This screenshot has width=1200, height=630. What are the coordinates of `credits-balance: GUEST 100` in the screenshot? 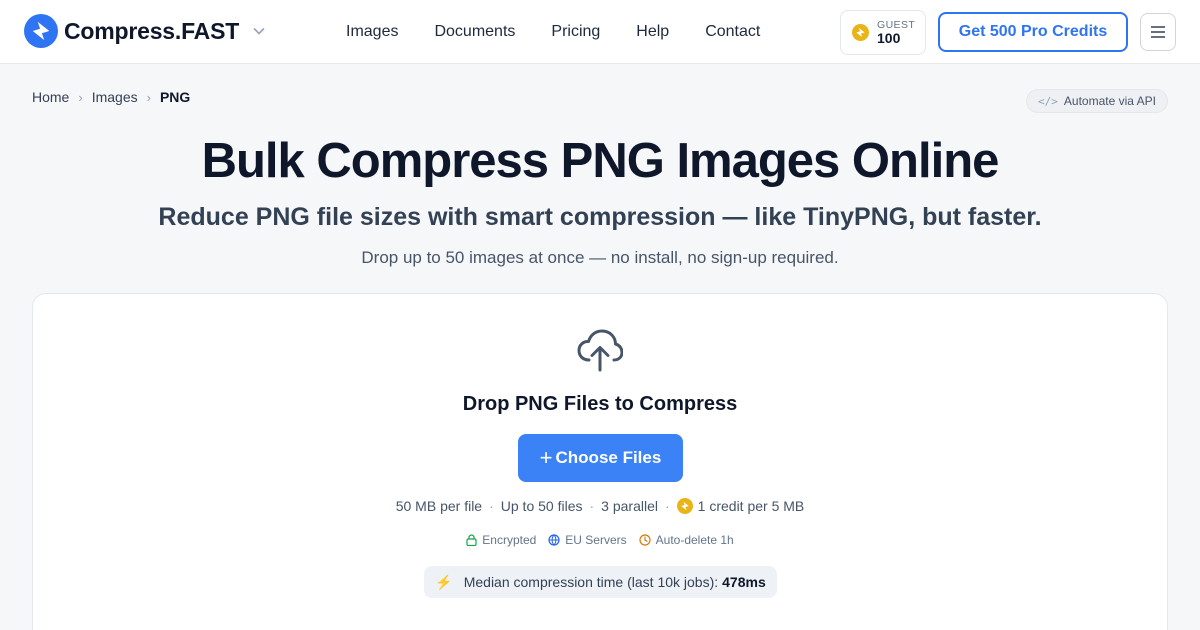 It's located at (883, 32).